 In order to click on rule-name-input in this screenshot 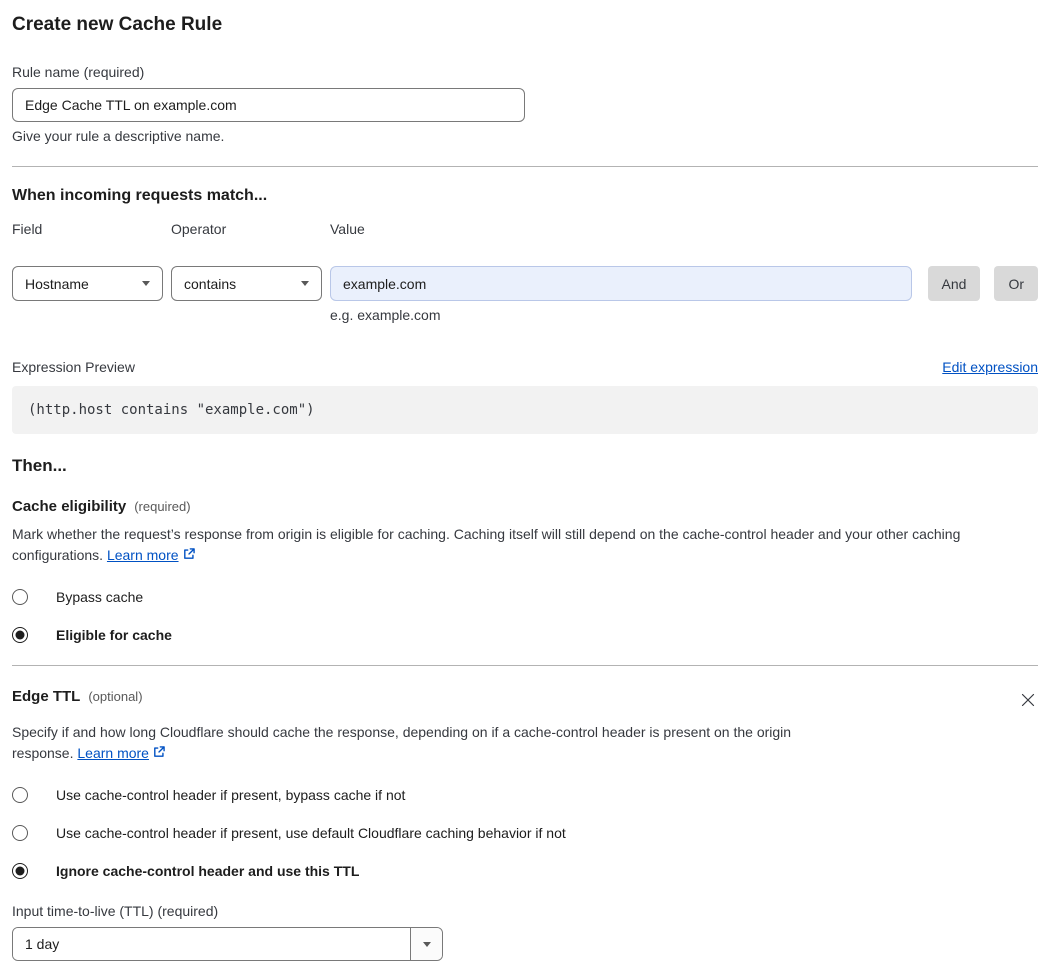, I will do `click(268, 105)`.